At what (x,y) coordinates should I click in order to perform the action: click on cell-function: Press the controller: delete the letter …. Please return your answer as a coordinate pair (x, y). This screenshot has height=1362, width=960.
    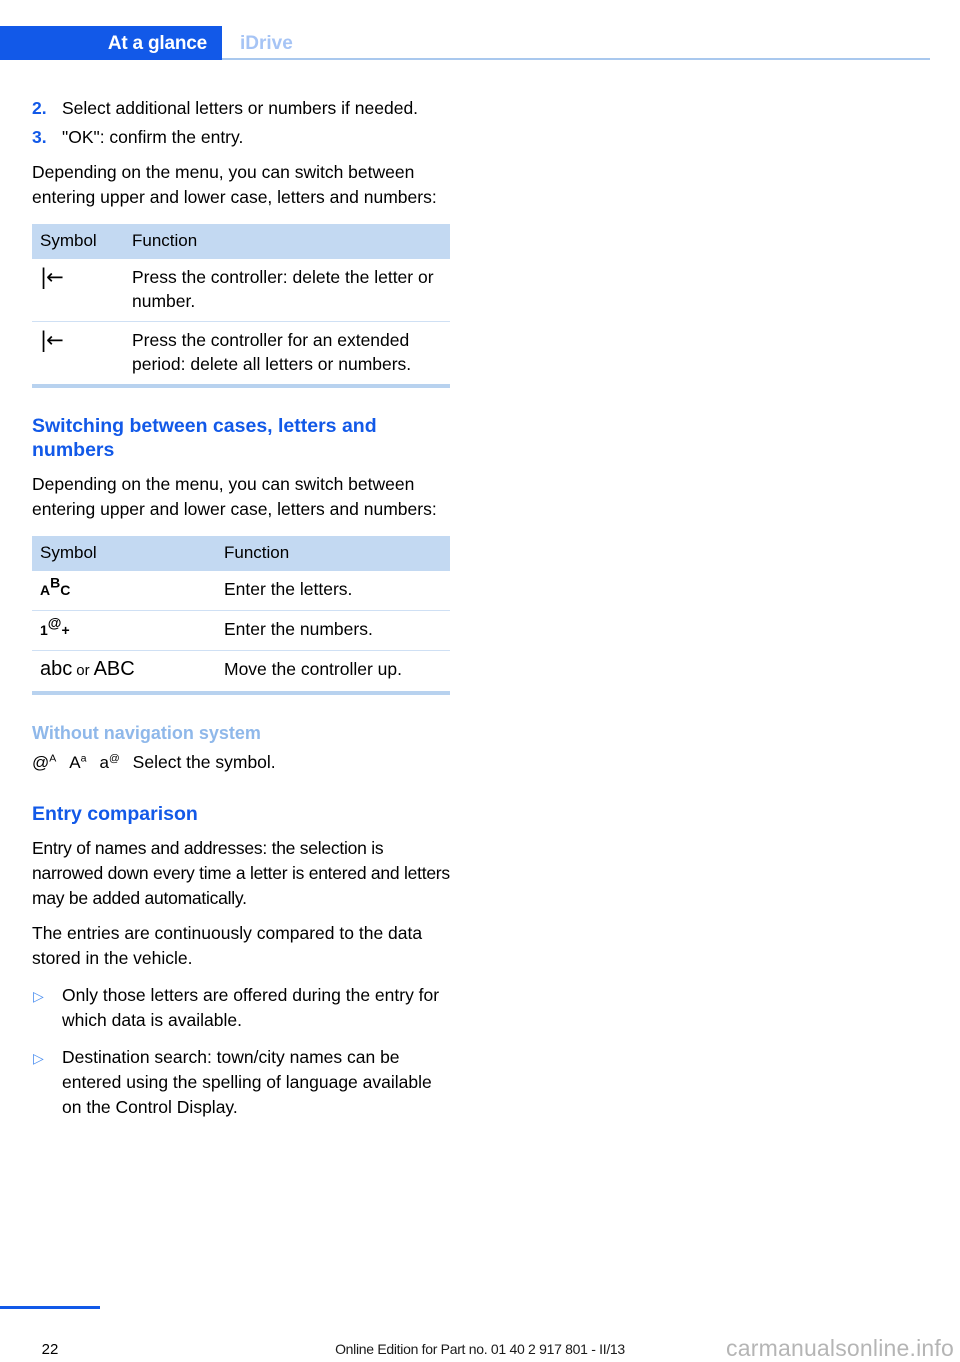
    Looking at the image, I should click on (283, 289).